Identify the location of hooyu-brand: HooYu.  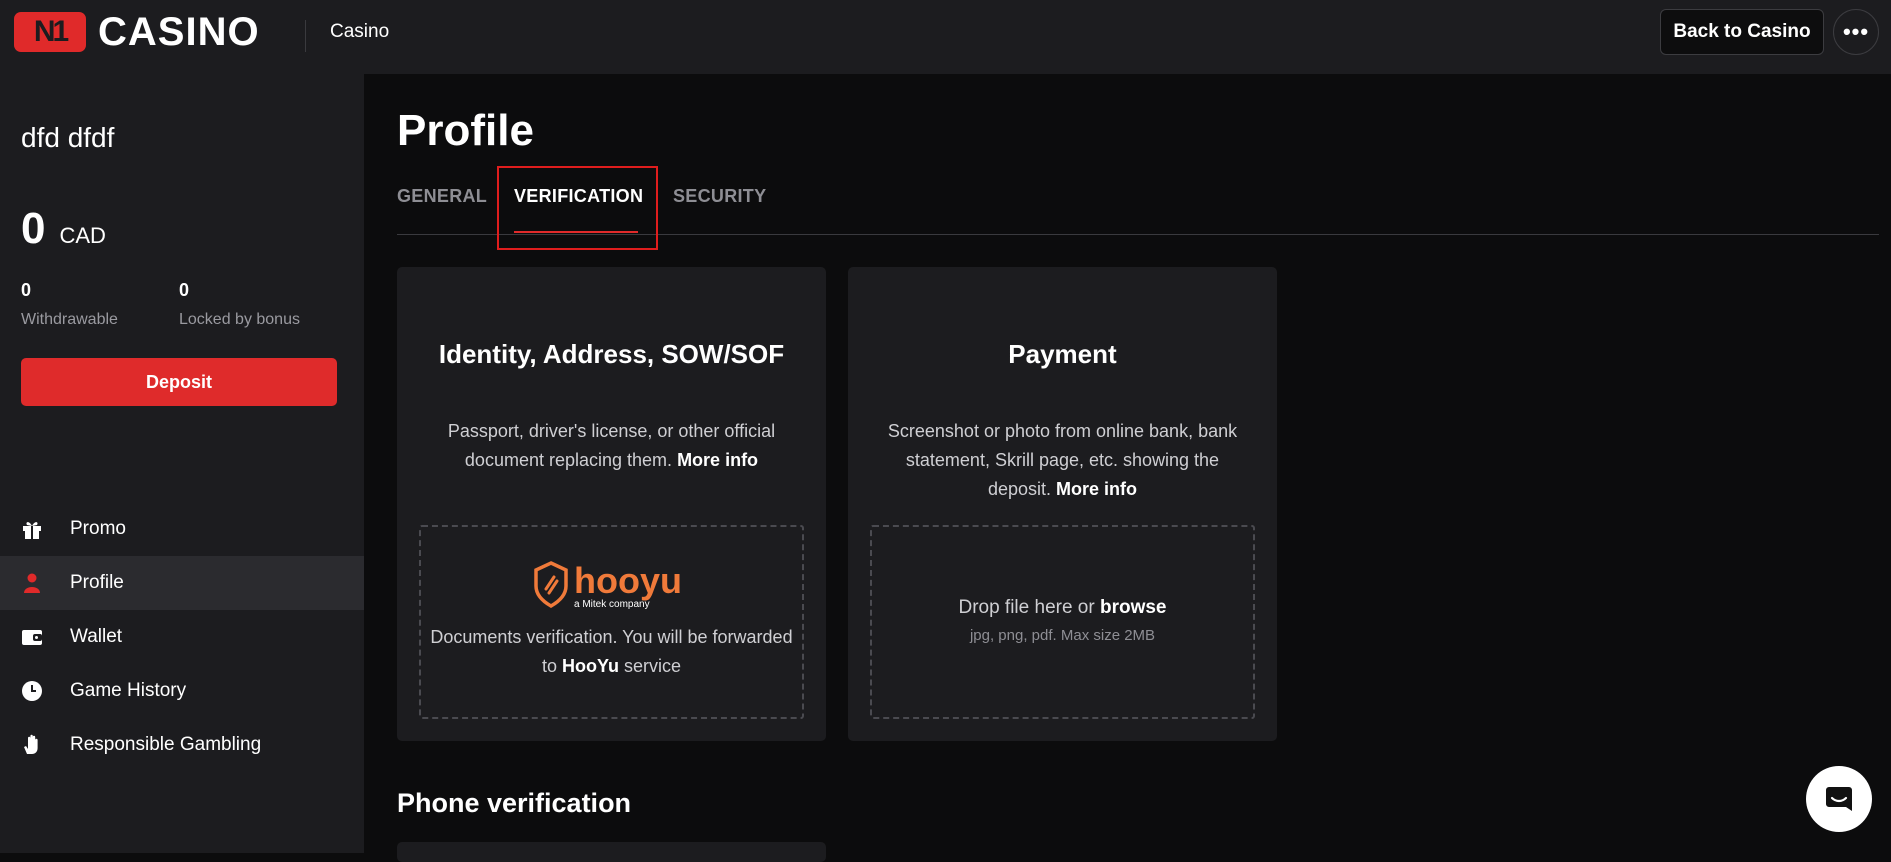
(590, 666).